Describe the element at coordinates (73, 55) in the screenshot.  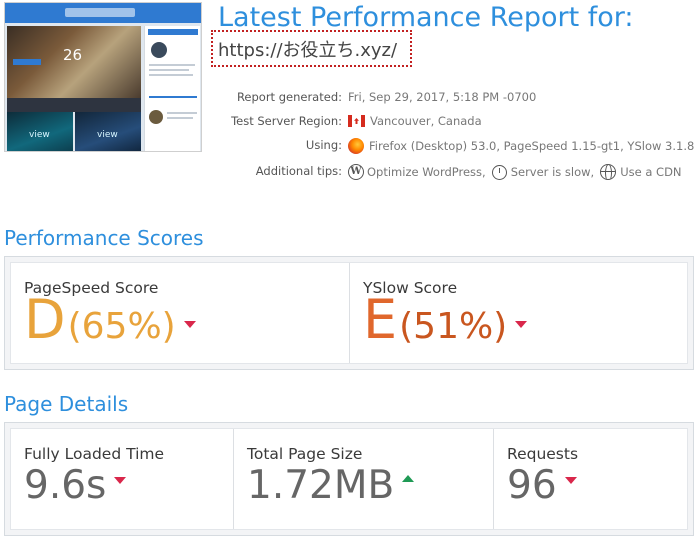
I see `thumbnail-hero-number: 26` at that location.